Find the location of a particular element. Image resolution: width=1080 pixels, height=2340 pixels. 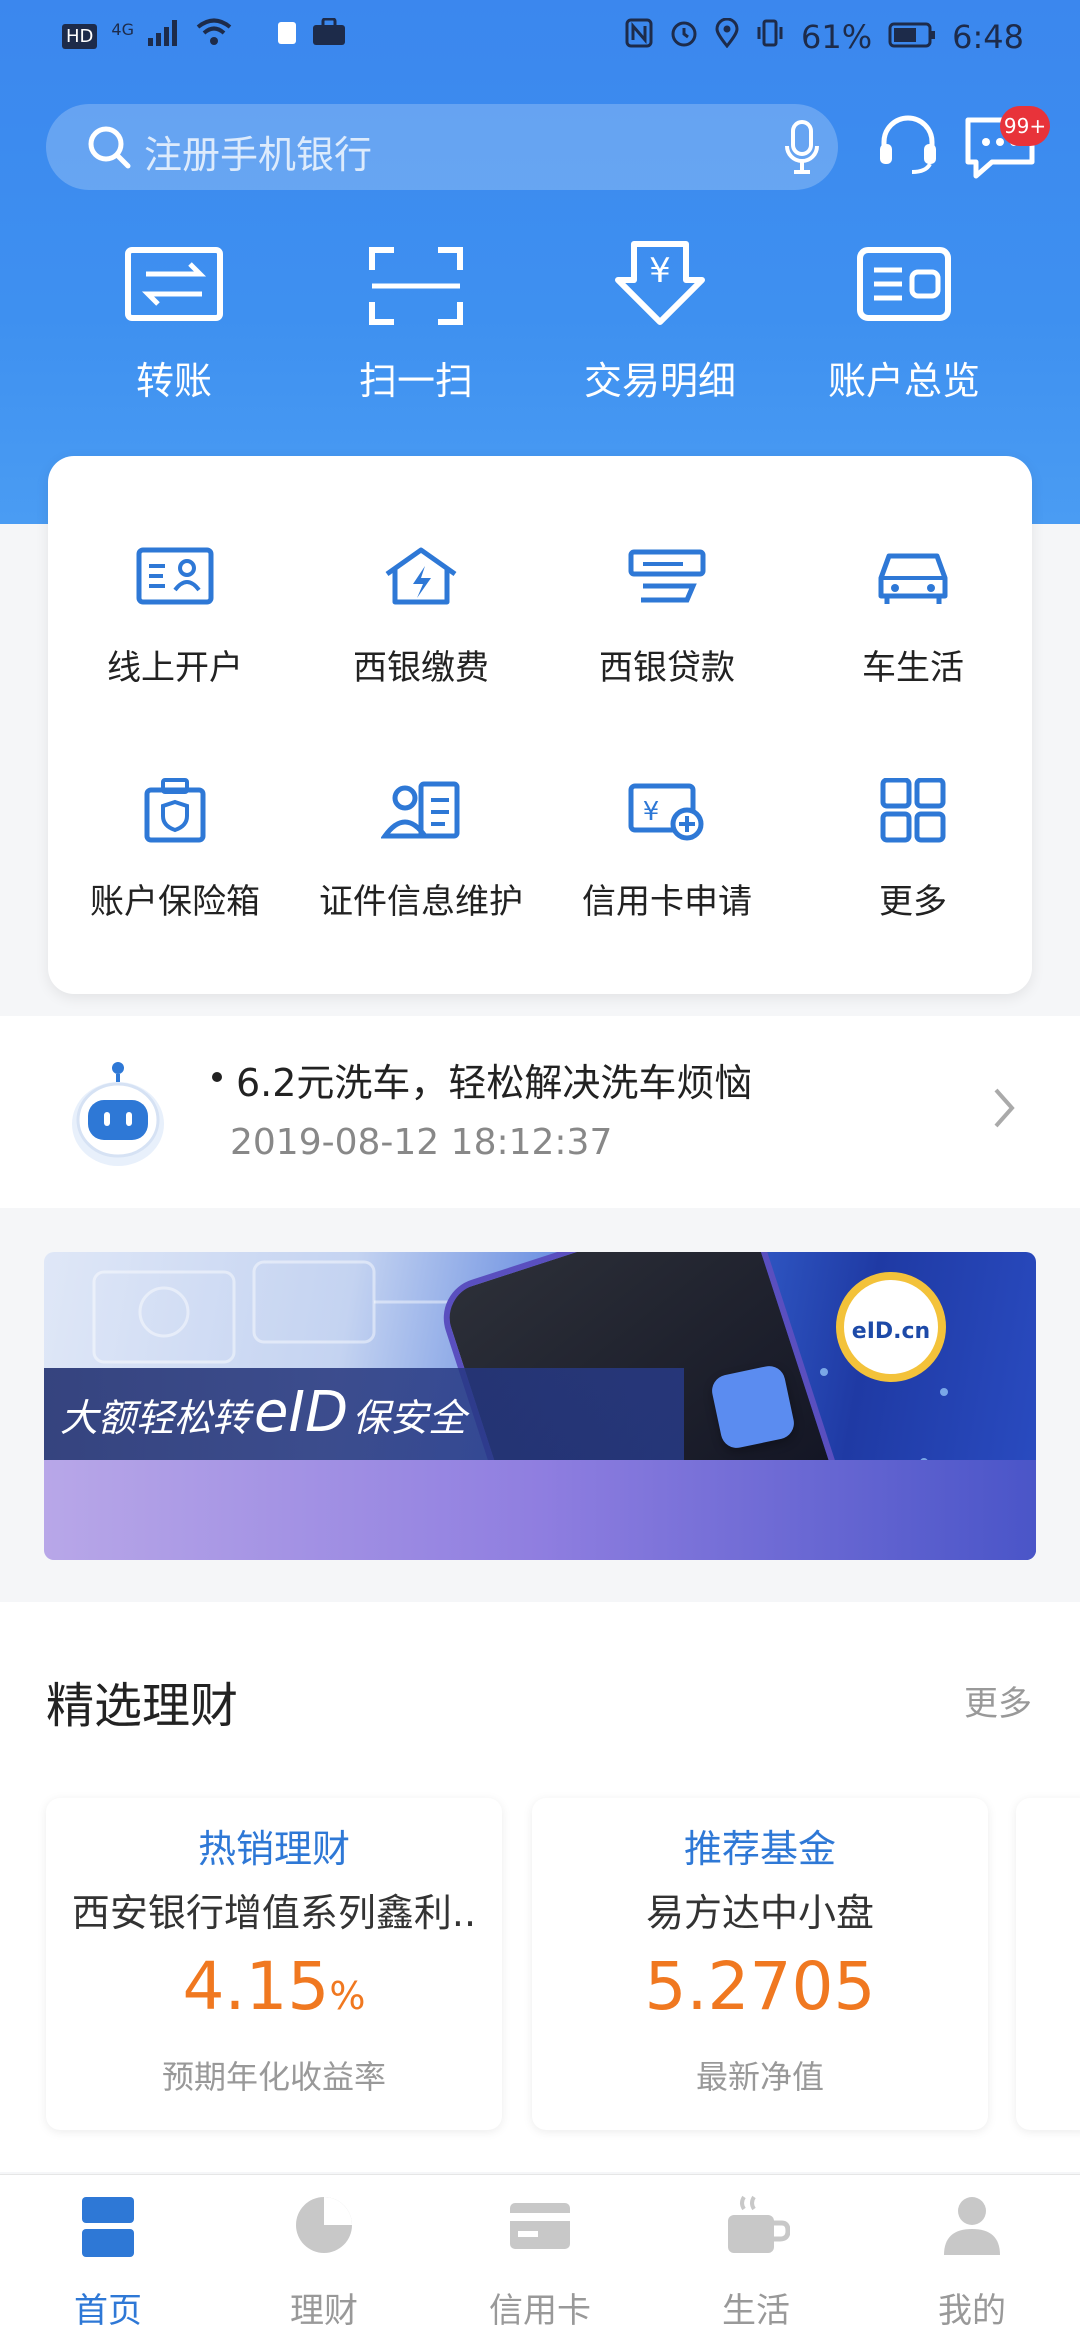

network-type: 4G is located at coordinates (122, 29).